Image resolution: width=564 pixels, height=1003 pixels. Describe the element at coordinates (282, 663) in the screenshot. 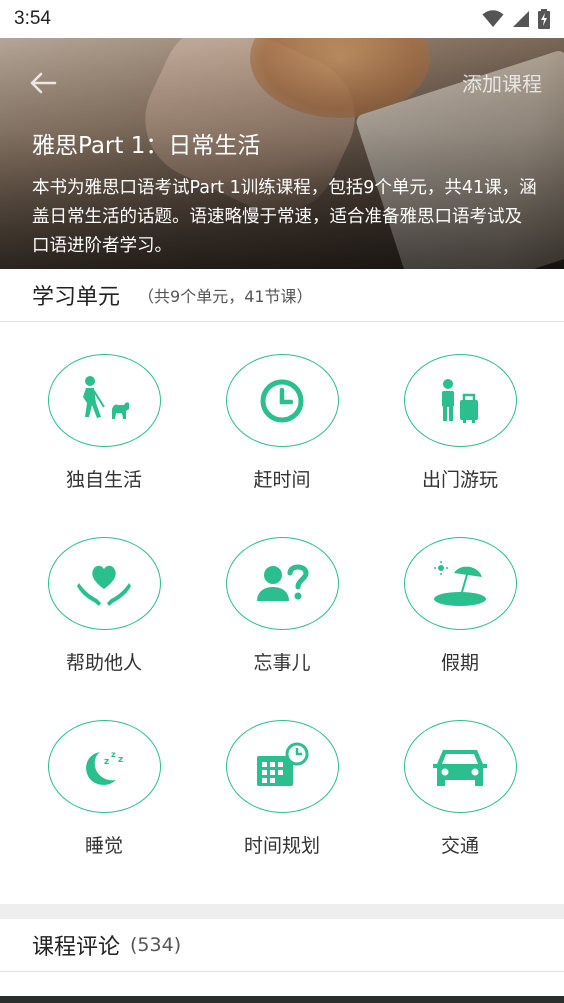

I see `unit-label: 忘事儿` at that location.